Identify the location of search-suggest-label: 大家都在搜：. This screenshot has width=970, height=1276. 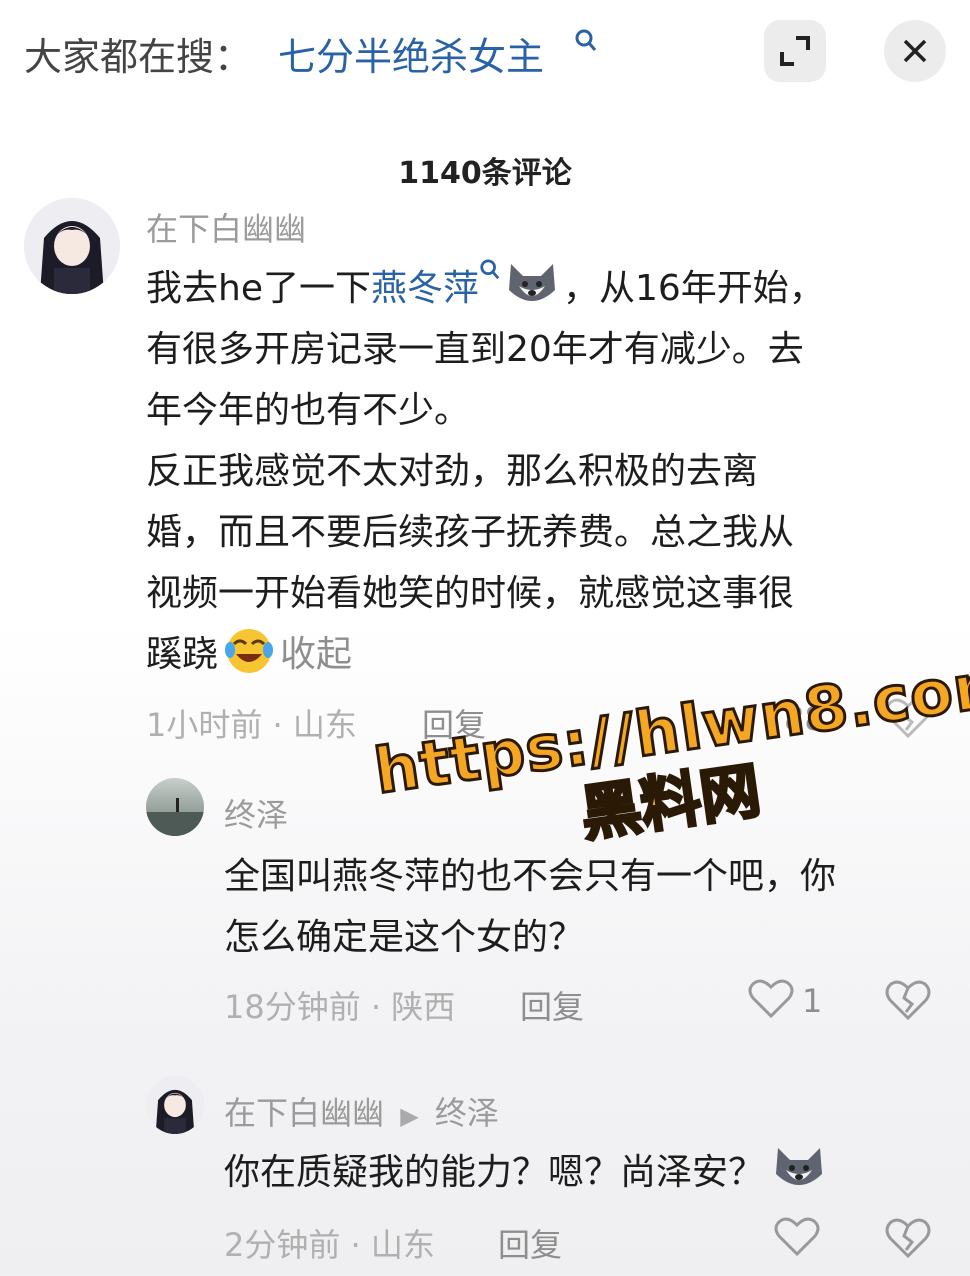
(138, 57).